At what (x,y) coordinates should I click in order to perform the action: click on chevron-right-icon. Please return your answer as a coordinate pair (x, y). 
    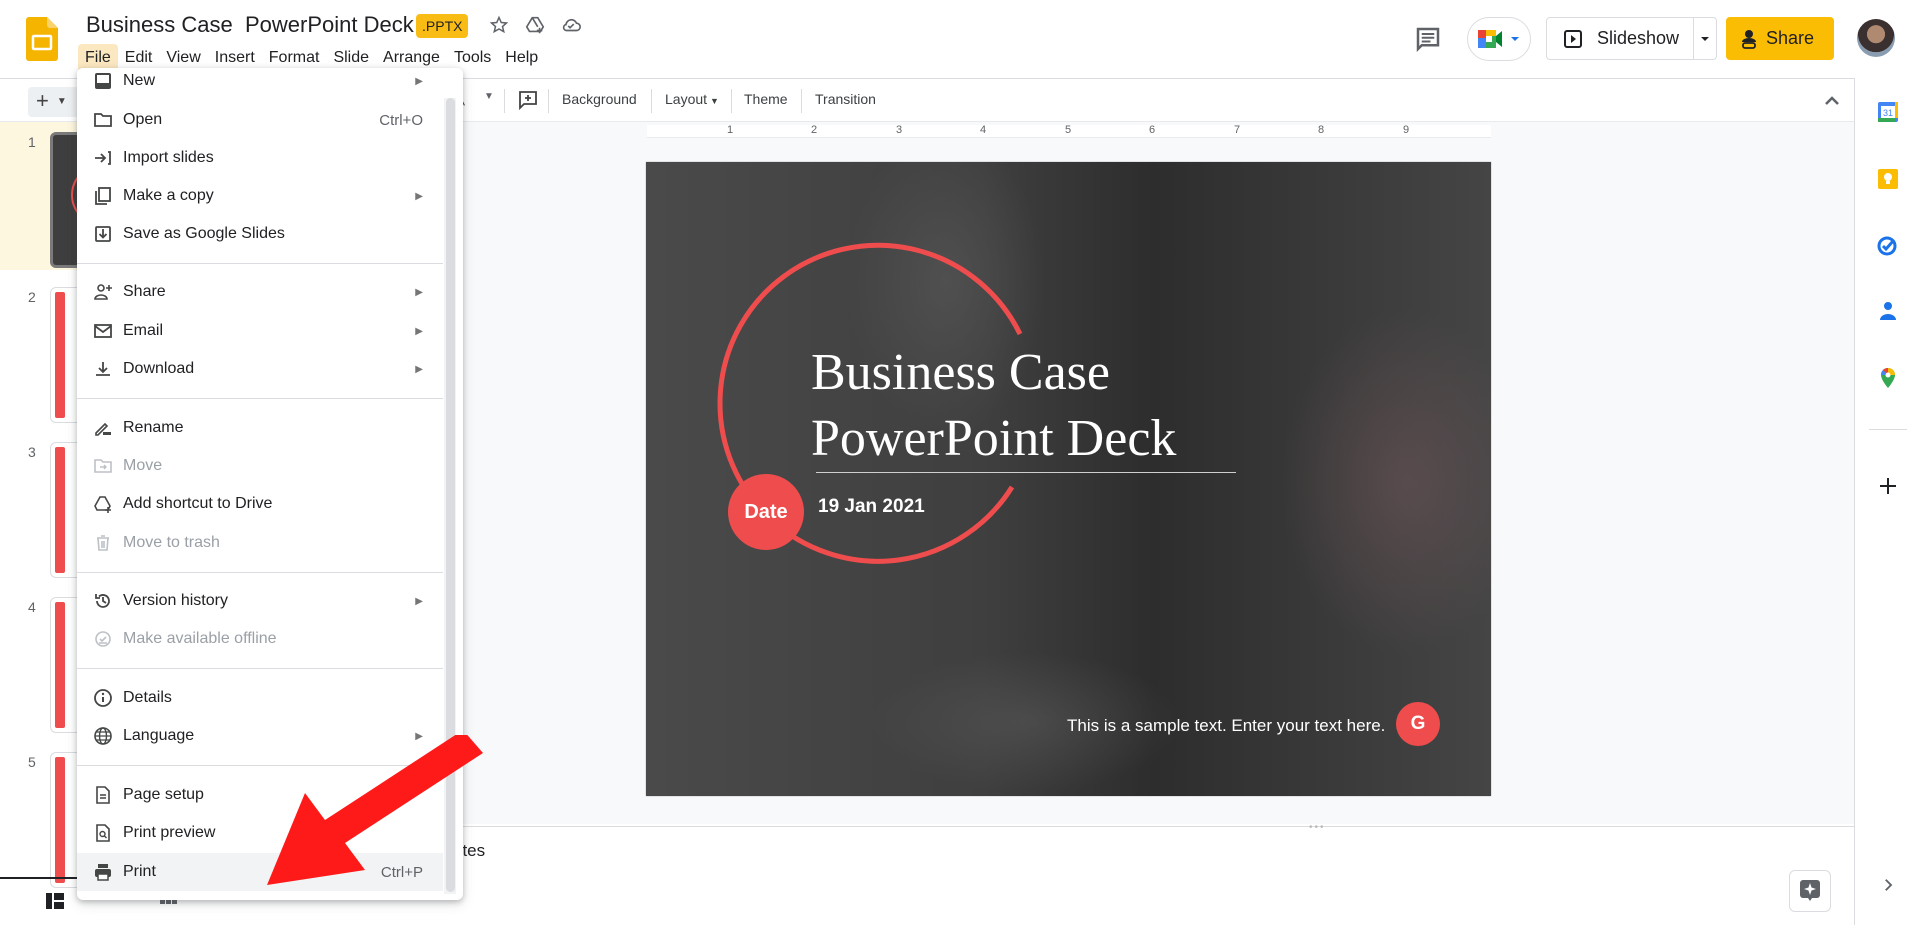
    Looking at the image, I should click on (1888, 885).